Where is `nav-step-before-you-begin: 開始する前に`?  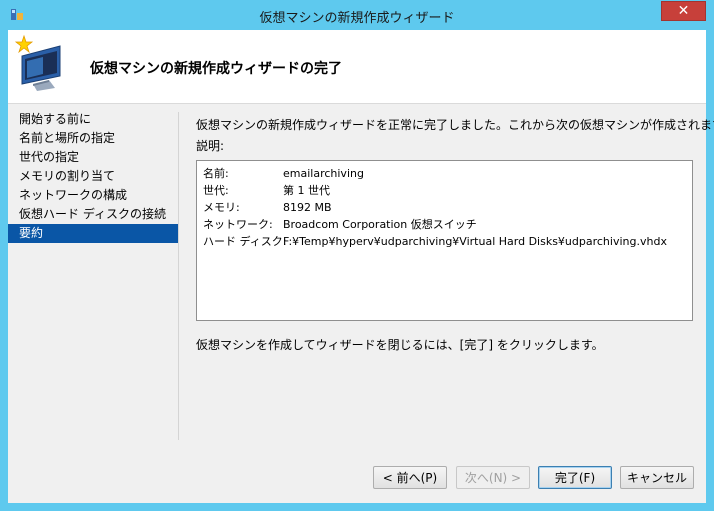 nav-step-before-you-begin: 開始する前に is located at coordinates (93, 119).